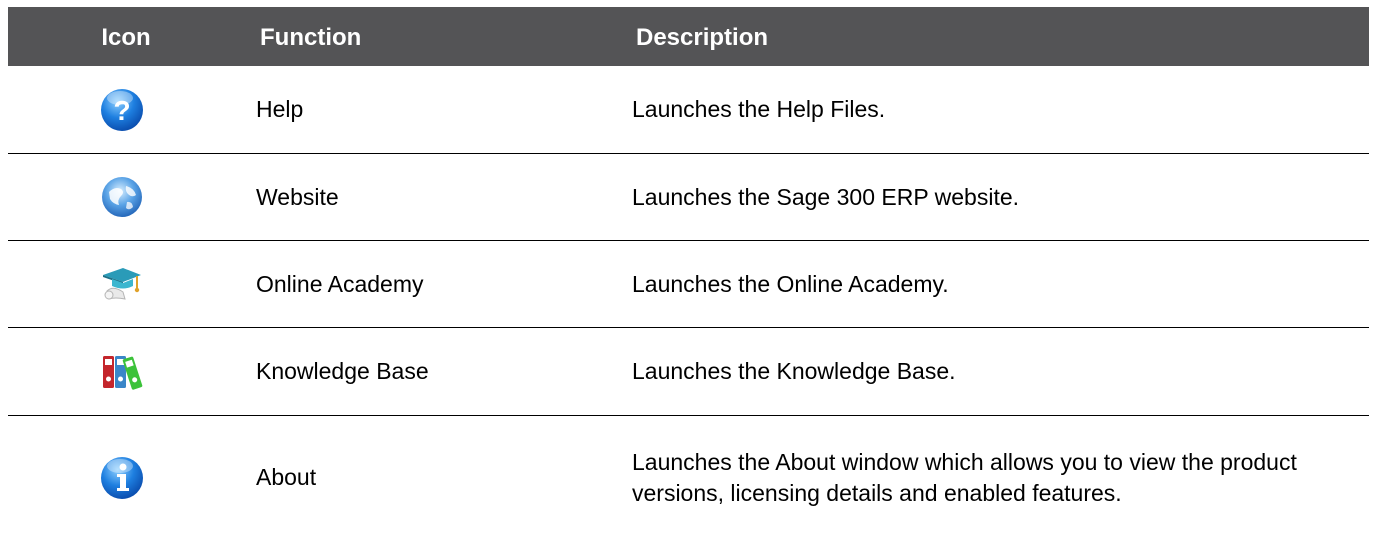  Describe the element at coordinates (126, 37) in the screenshot. I see `header-icon: Icon` at that location.